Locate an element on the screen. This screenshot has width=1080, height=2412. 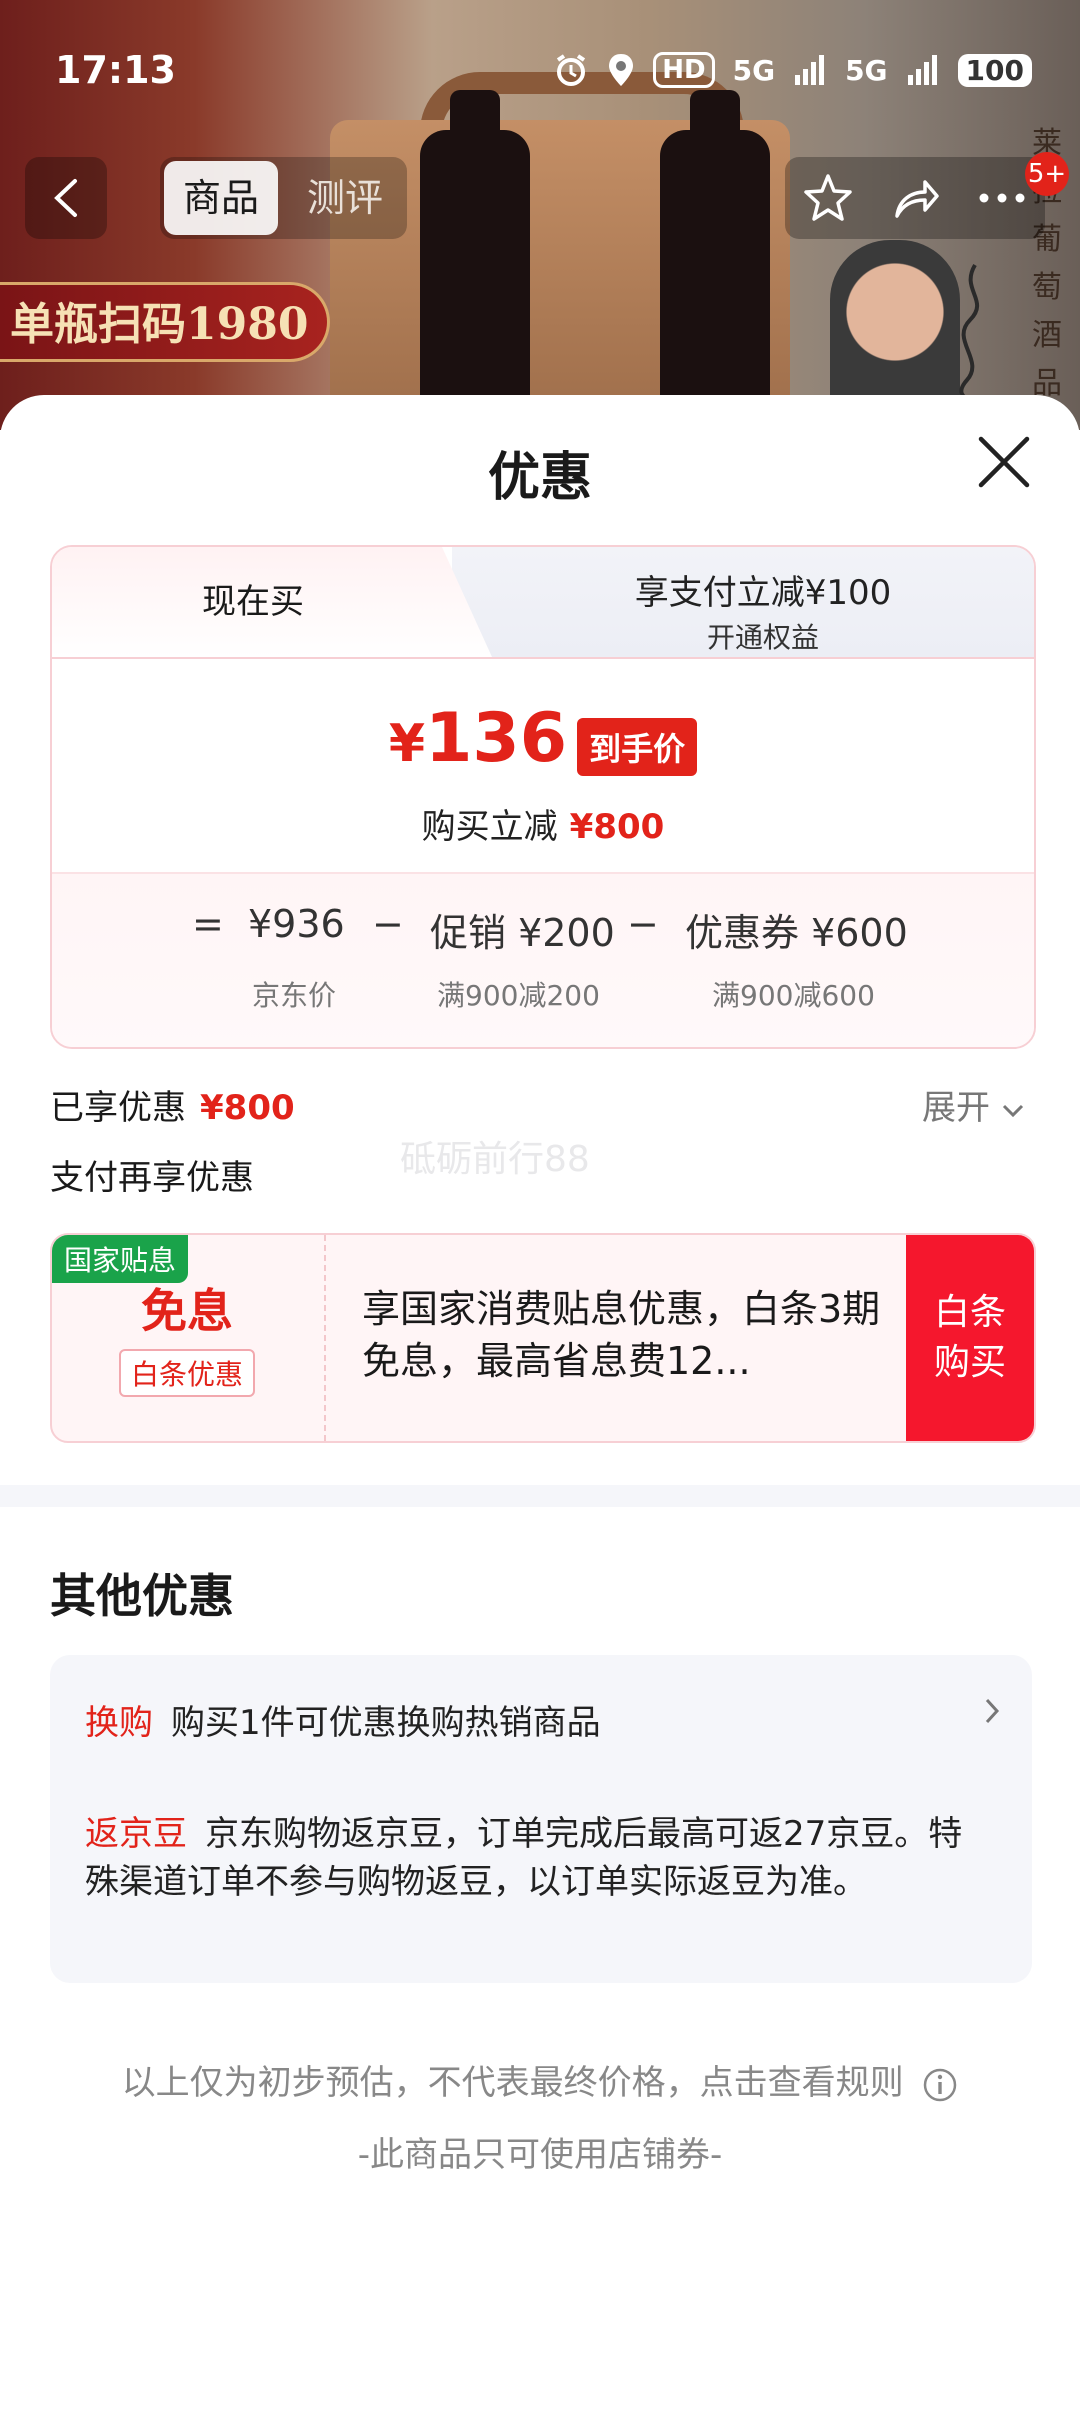
coupon-rule: 满900减600 is located at coordinates (793, 995).